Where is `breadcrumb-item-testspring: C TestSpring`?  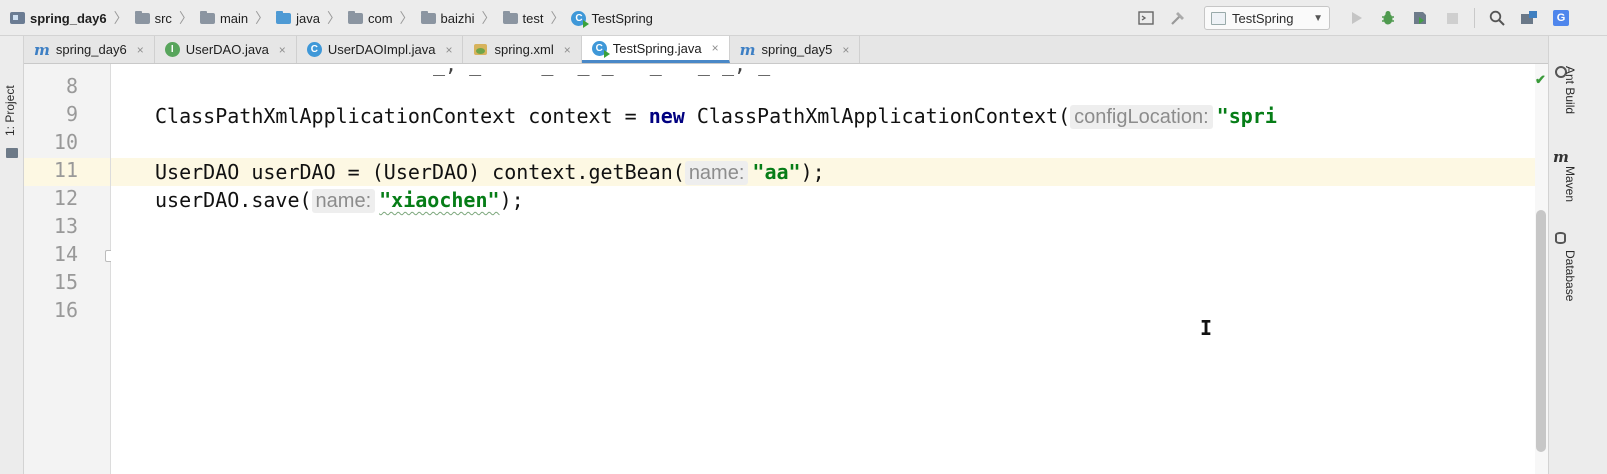
breadcrumb-item-testspring: C TestSpring is located at coordinates (612, 19).